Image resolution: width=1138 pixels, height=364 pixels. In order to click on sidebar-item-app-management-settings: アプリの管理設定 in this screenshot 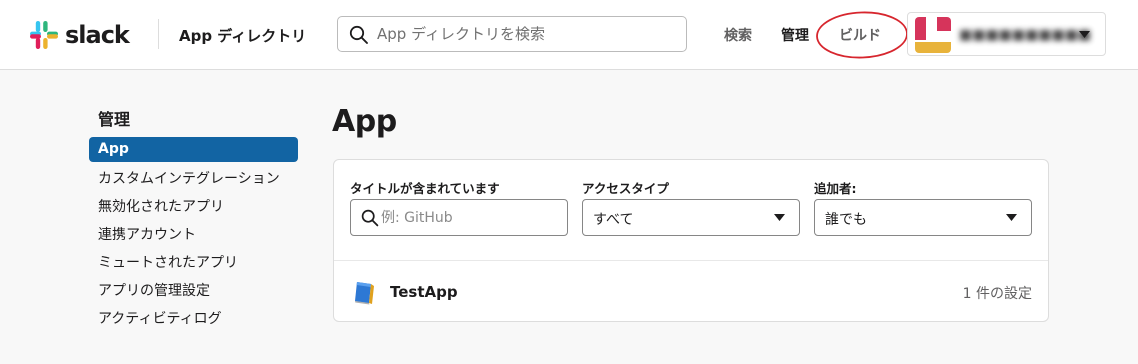, I will do `click(193, 291)`.